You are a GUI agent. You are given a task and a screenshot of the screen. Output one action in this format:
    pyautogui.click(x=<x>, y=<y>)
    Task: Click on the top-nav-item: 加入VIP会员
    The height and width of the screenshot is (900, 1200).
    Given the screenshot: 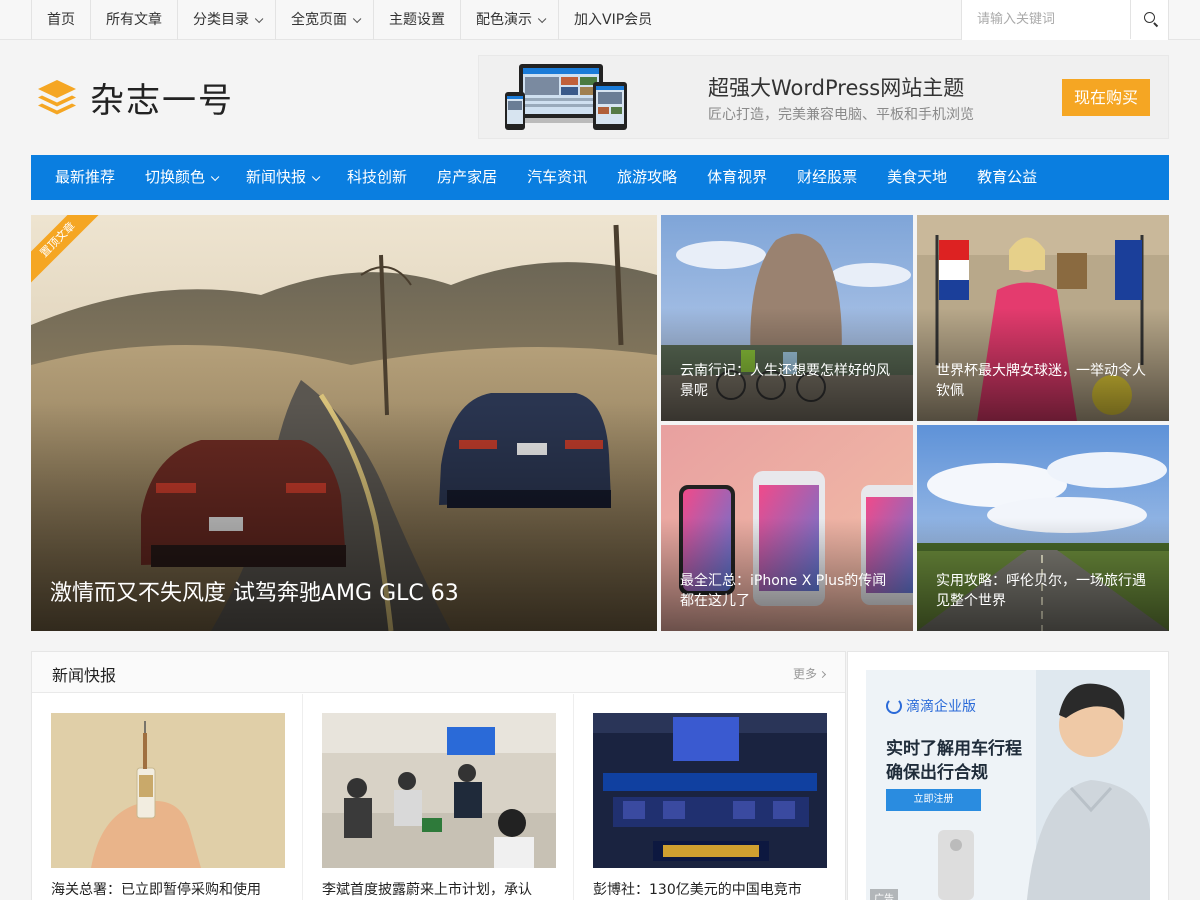 What is the action you would take?
    pyautogui.click(x=612, y=20)
    